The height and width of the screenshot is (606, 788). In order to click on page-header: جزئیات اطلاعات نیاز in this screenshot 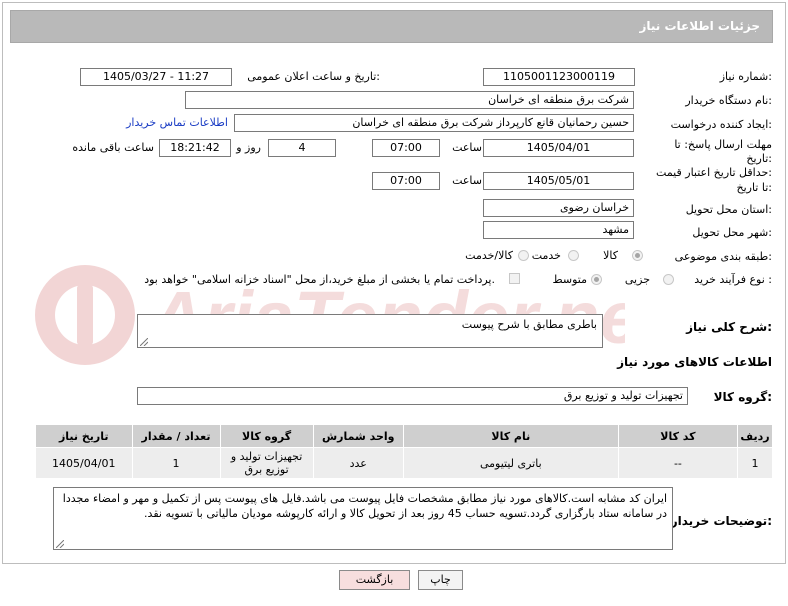, I will do `click(391, 26)`.